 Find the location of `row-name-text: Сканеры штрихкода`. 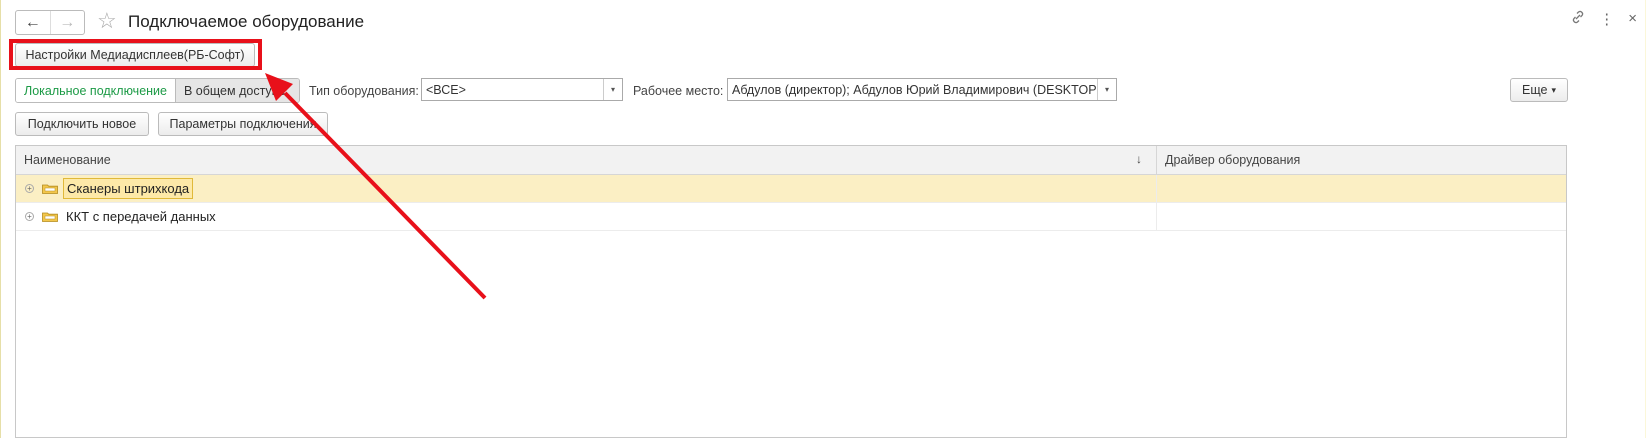

row-name-text: Сканеры штрихкода is located at coordinates (128, 188).